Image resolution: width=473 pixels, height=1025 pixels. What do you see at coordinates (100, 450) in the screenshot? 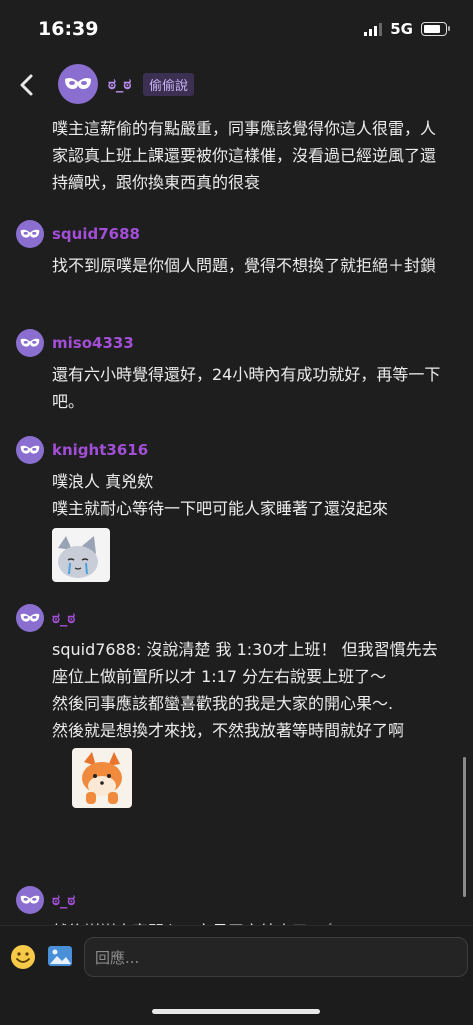
I see `comment-author: knight3616` at bounding box center [100, 450].